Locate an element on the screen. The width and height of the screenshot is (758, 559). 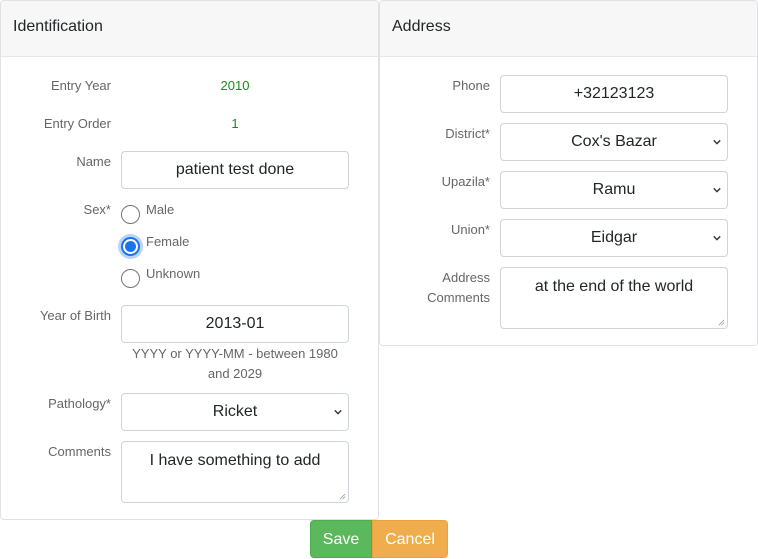
entry-order-label: Entry Order is located at coordinates (77, 123).